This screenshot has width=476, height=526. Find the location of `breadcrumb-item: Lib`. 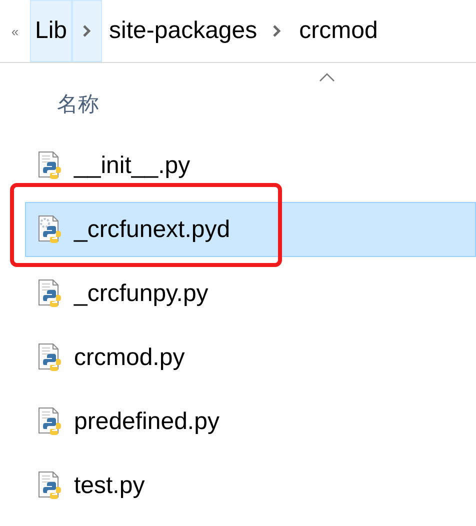

breadcrumb-item: Lib is located at coordinates (51, 31).